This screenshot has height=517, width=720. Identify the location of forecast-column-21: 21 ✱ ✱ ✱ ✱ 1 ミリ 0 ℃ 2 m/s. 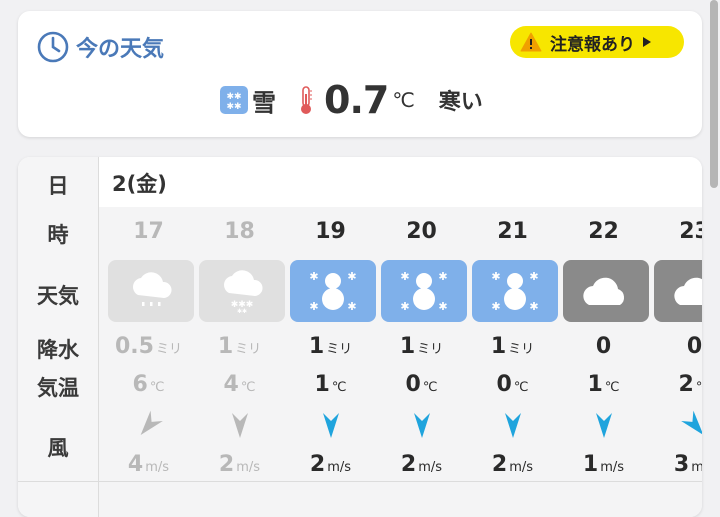
(512, 362).